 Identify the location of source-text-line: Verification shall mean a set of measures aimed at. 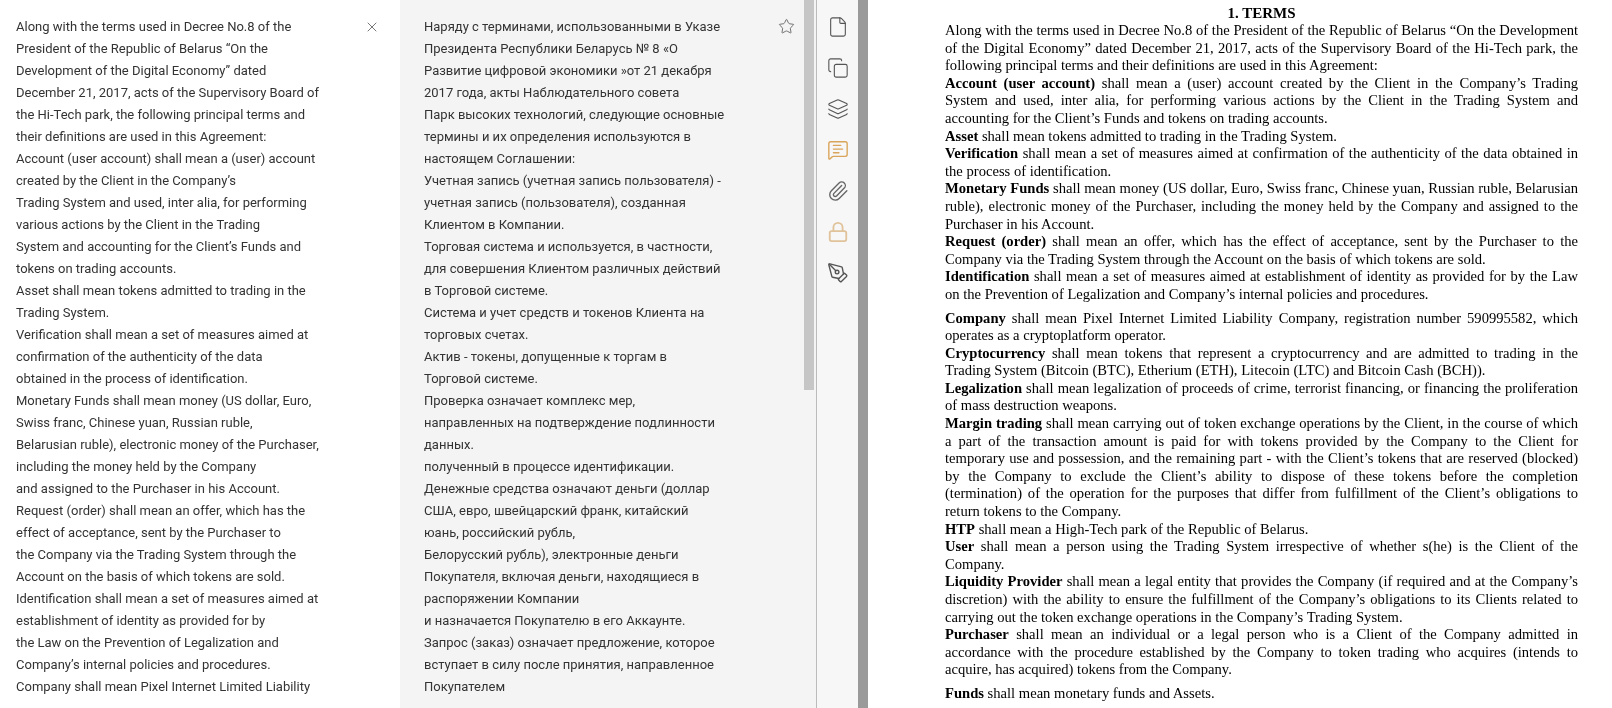
(162, 335).